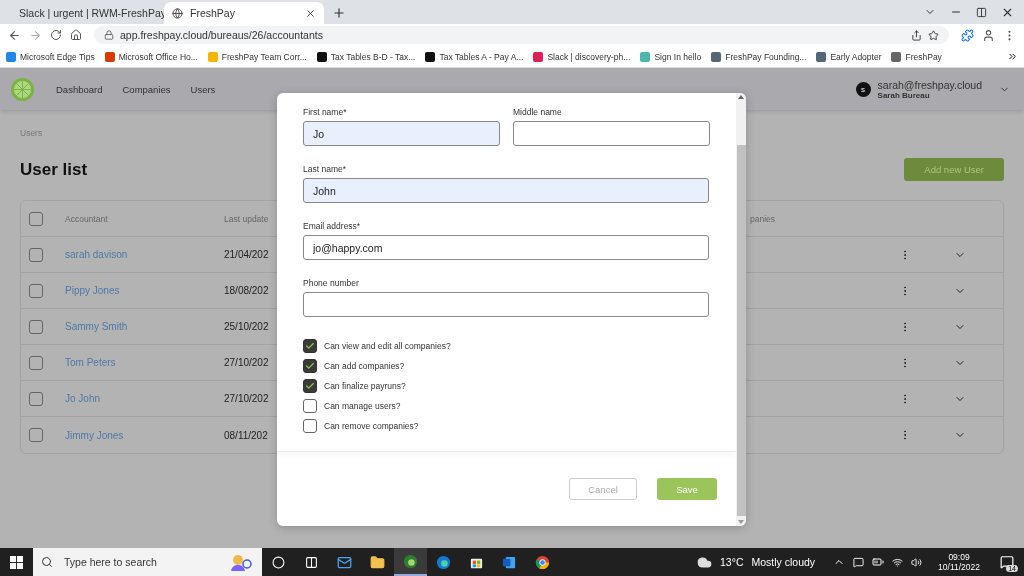 The width and height of the screenshot is (1024, 576). I want to click on bookmark: Sign In hello, so click(671, 56).